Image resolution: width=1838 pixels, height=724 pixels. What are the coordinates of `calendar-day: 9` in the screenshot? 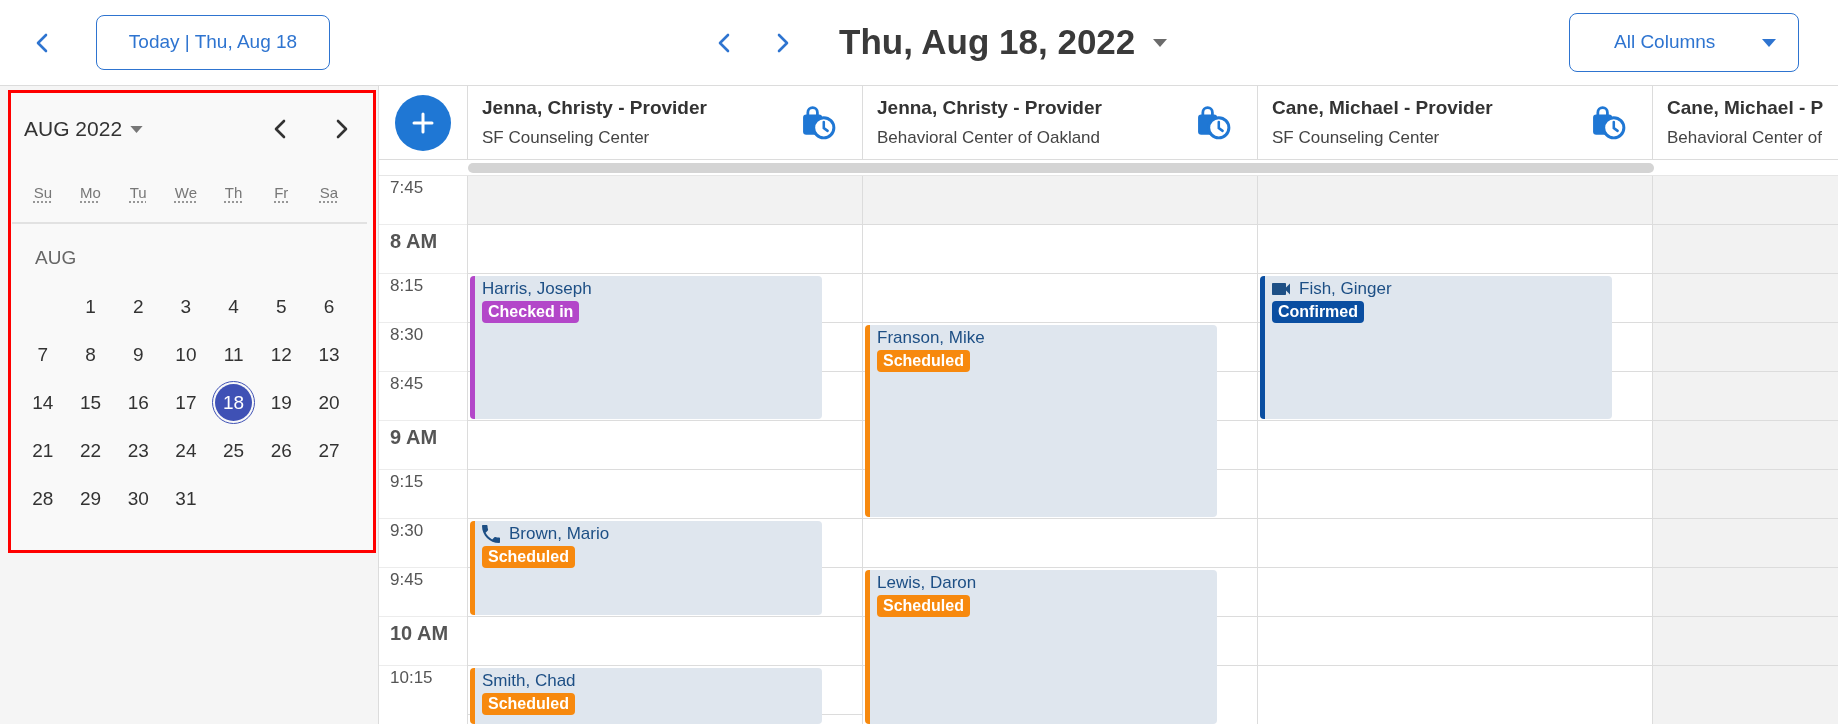 It's located at (138, 354).